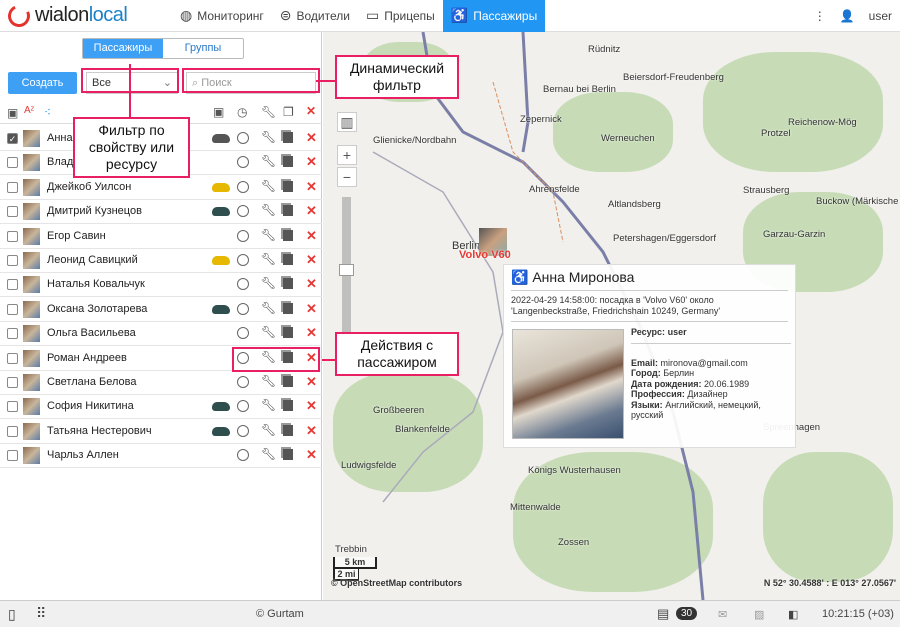 This screenshot has width=900, height=627. Describe the element at coordinates (820, 16) in the screenshot. I see `more-menu-icon: ⋮` at that location.